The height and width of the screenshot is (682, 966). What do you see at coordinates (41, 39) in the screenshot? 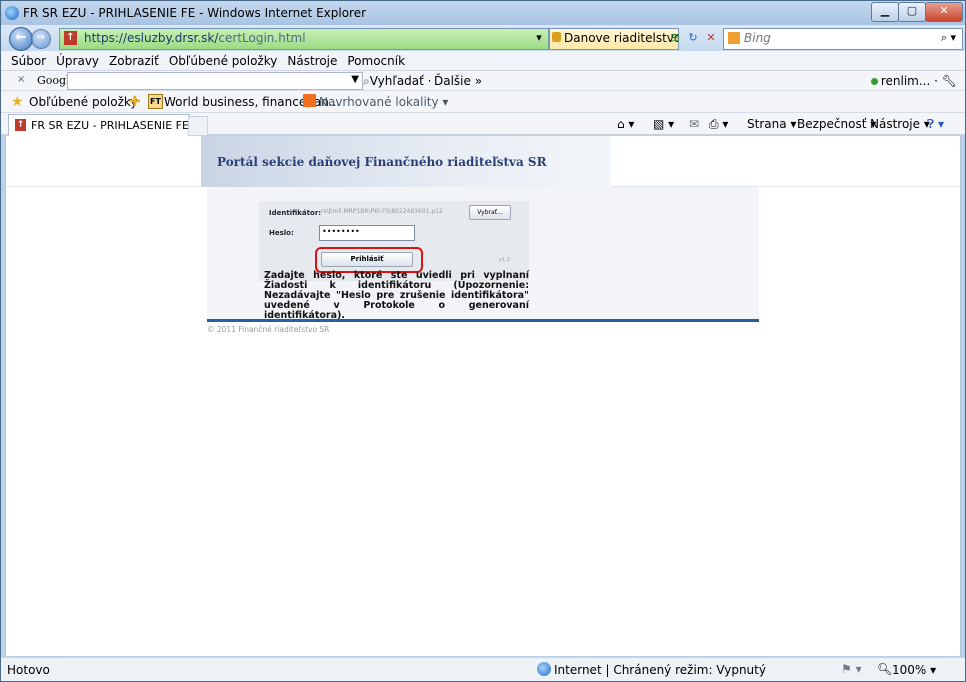
I see `forward-icon: →` at bounding box center [41, 39].